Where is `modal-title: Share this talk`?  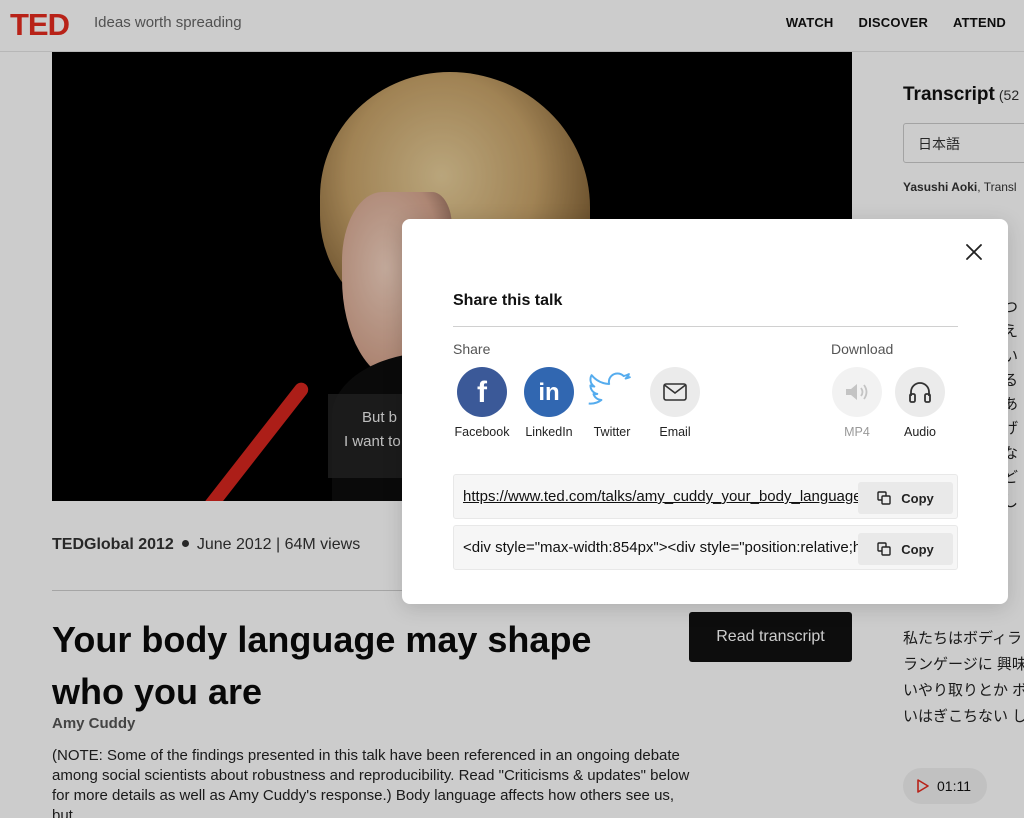 modal-title: Share this talk is located at coordinates (508, 300).